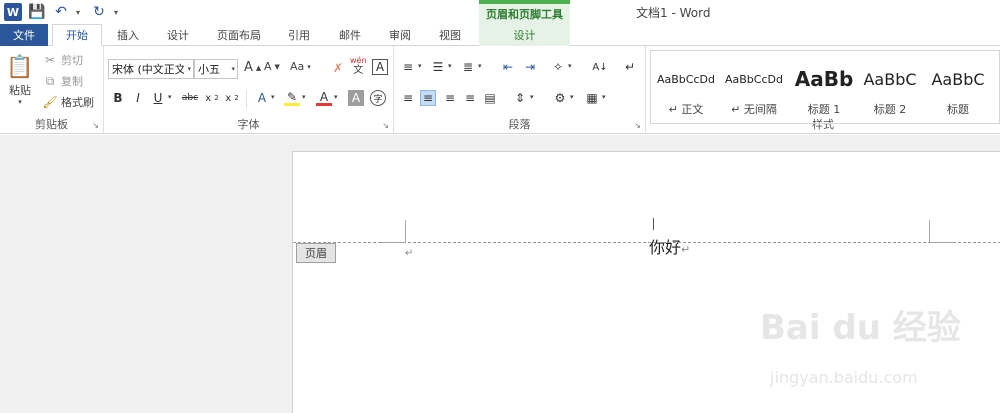  What do you see at coordinates (246, 99) in the screenshot?
I see `divider` at bounding box center [246, 99].